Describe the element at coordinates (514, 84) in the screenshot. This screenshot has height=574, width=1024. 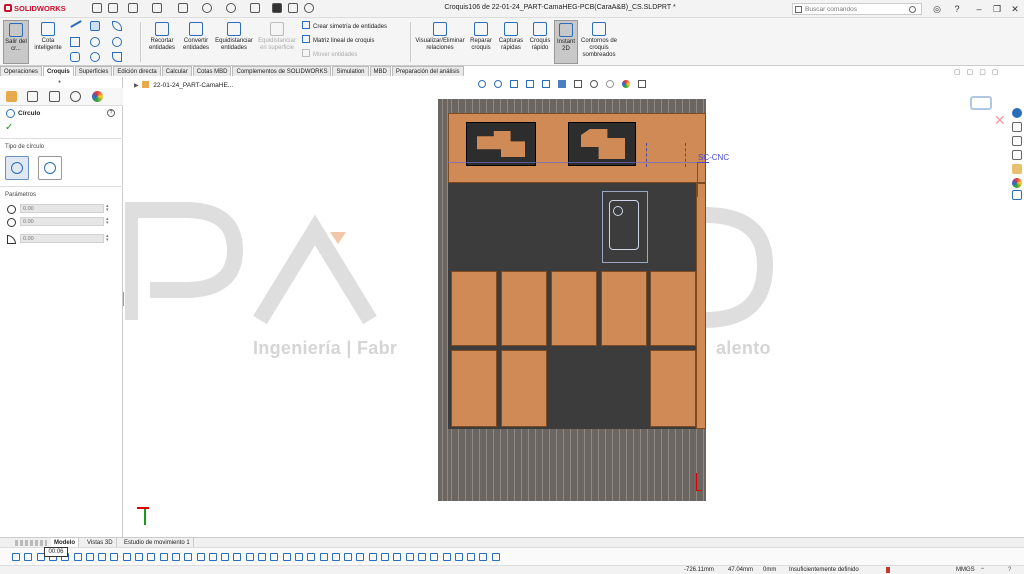
I see `previous-view-icon` at that location.